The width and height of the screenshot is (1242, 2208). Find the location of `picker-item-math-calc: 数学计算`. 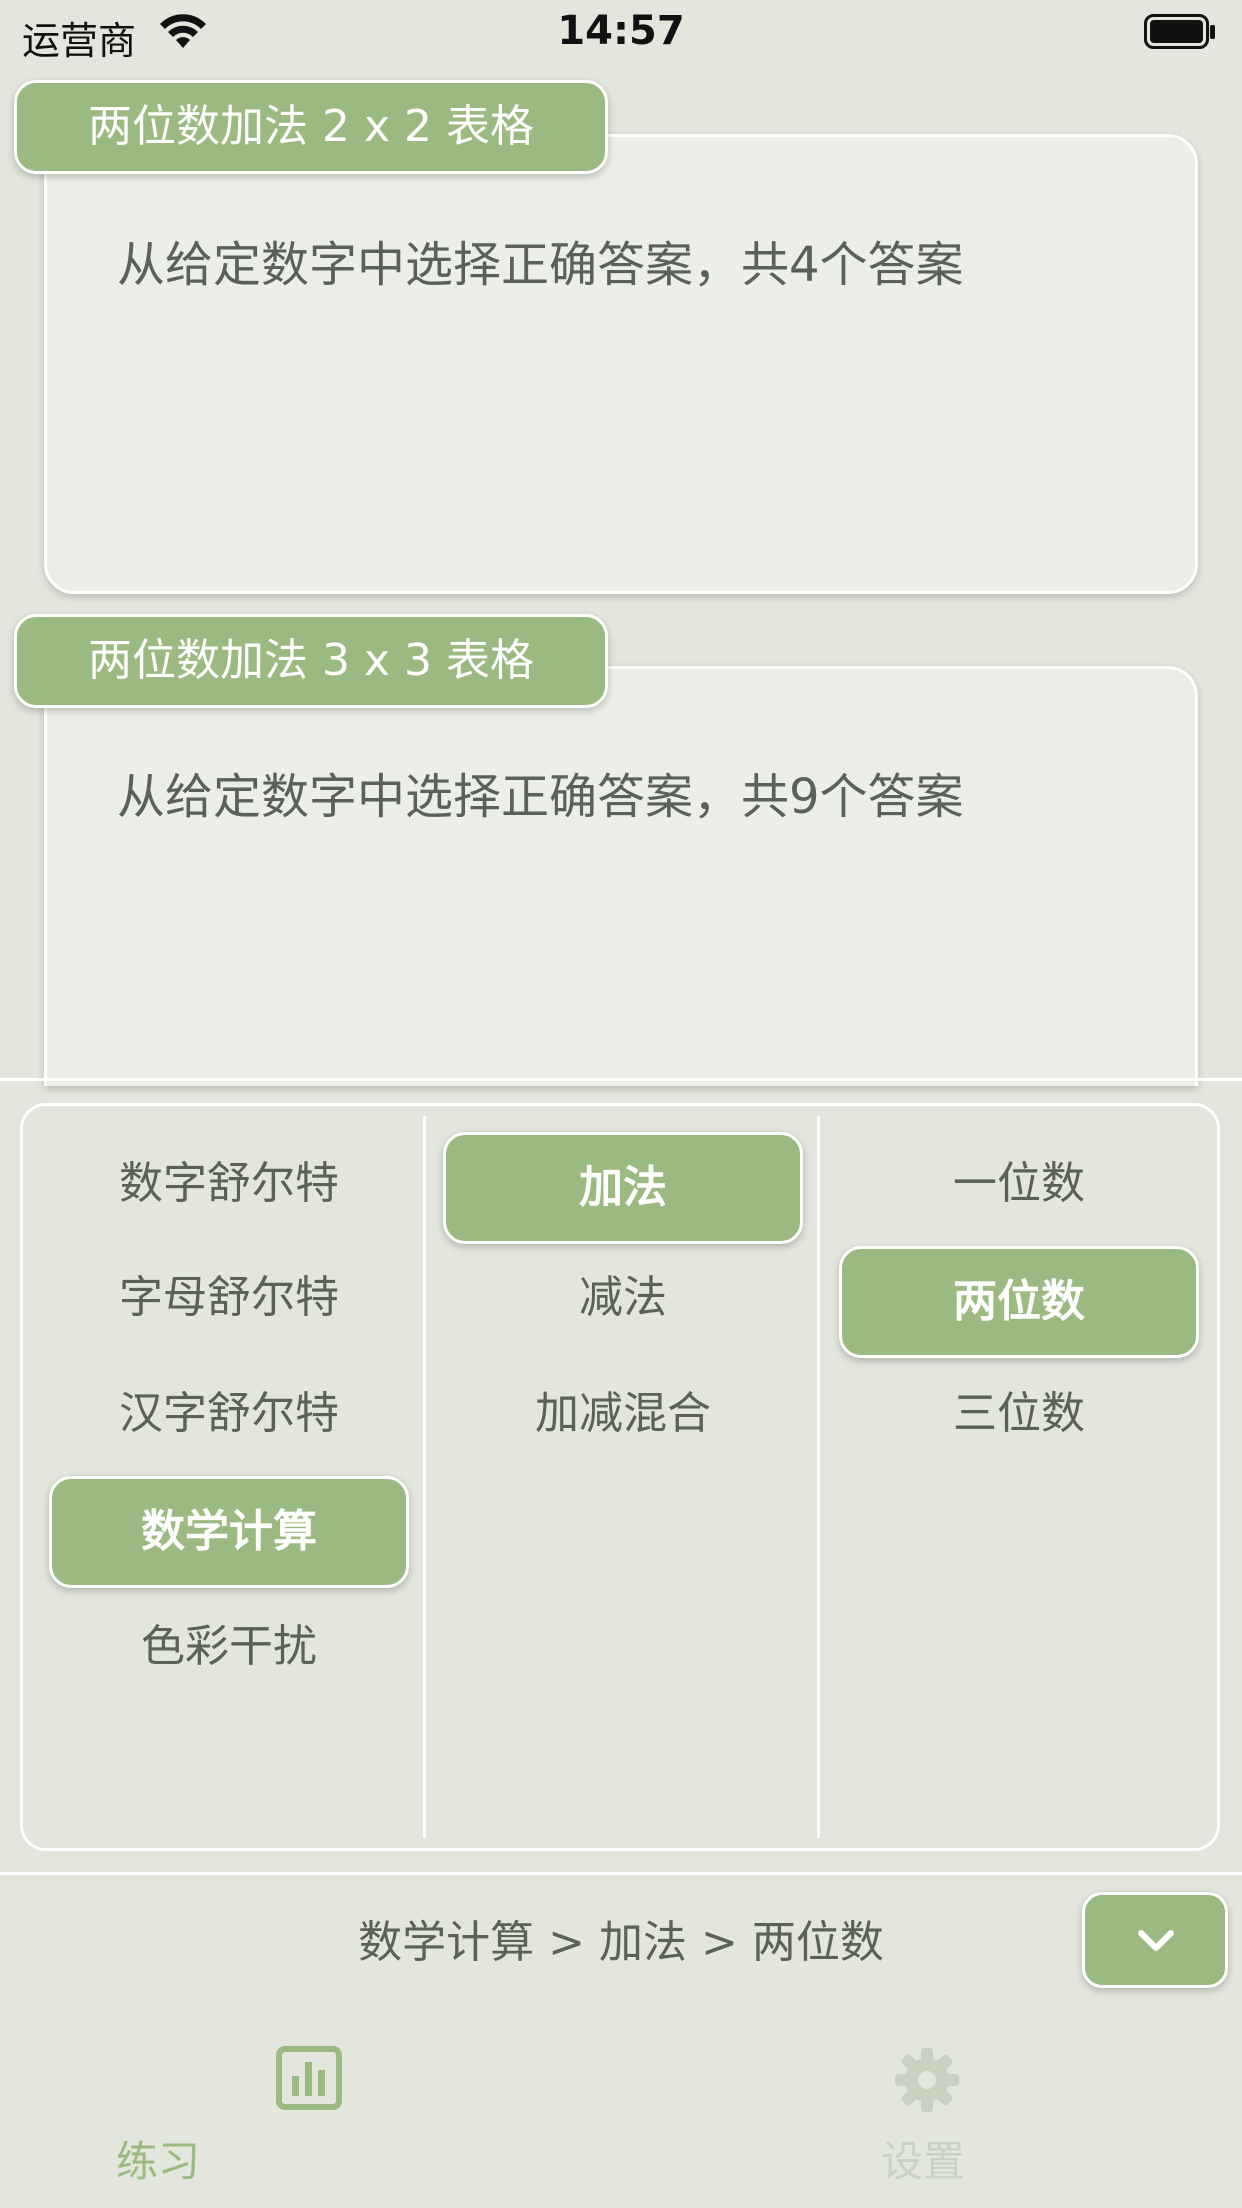

picker-item-math-calc: 数学计算 is located at coordinates (229, 1532).